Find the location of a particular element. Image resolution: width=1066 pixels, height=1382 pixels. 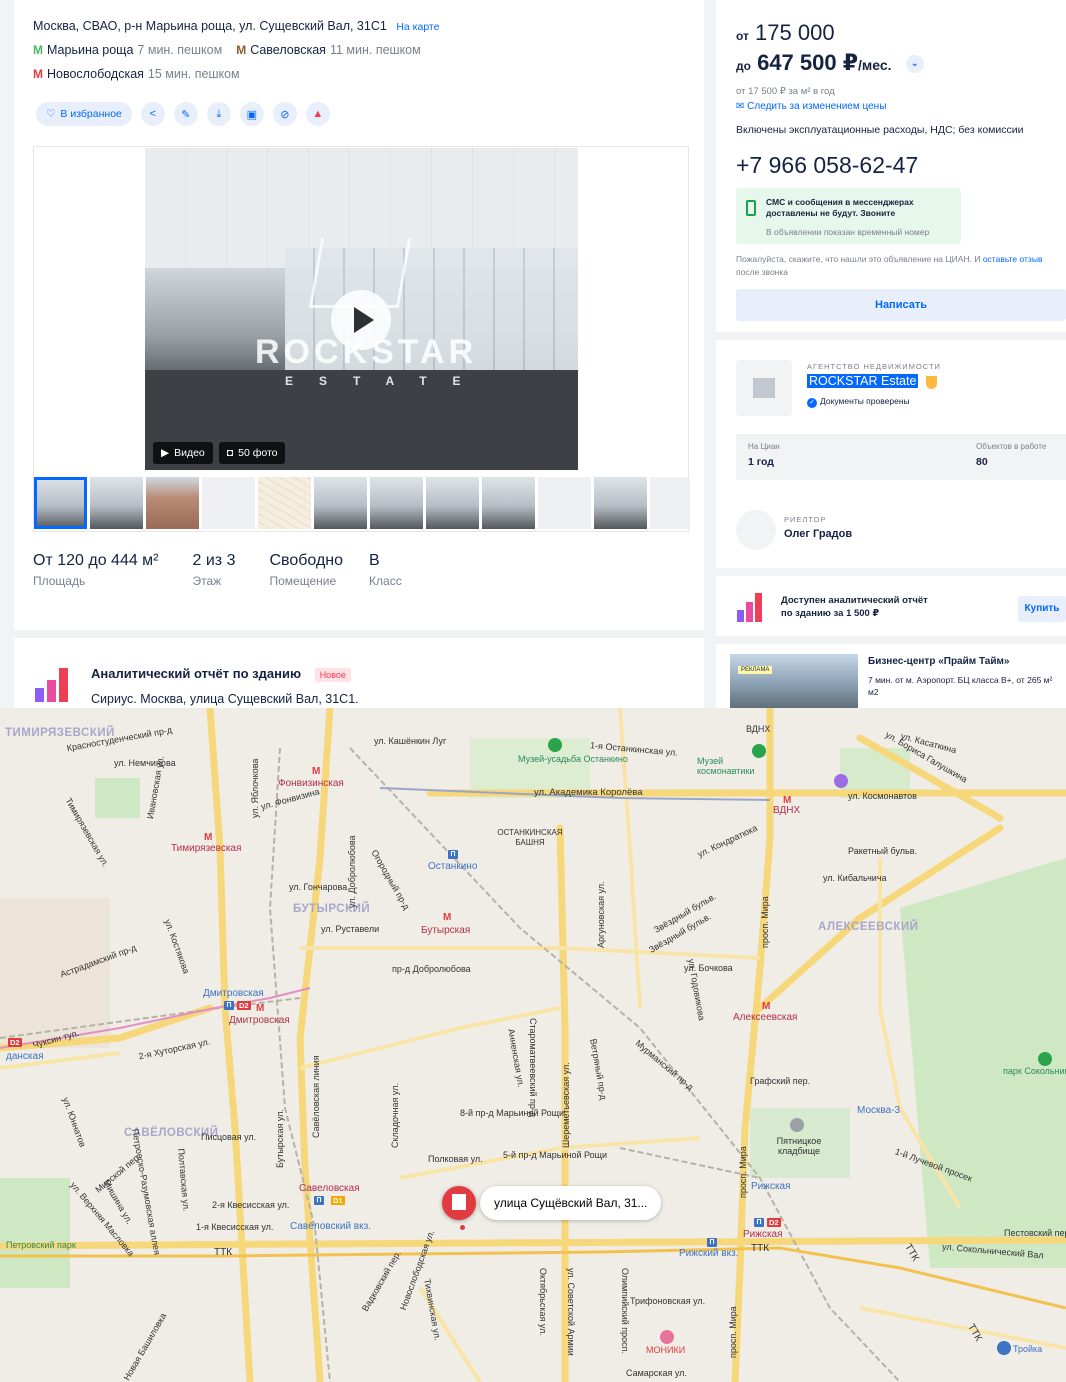

share-icon: < is located at coordinates (152, 114).